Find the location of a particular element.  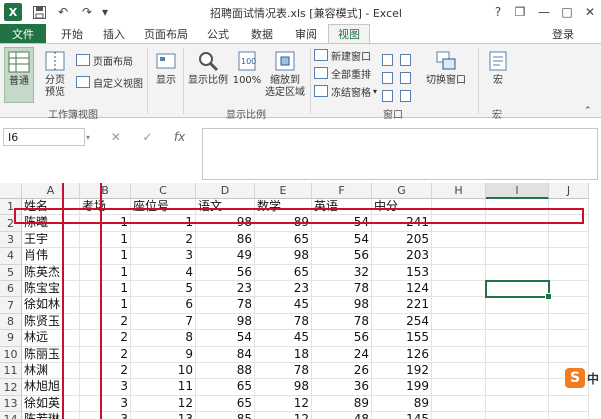

data-cell: 陈英杰 is located at coordinates (51, 272).